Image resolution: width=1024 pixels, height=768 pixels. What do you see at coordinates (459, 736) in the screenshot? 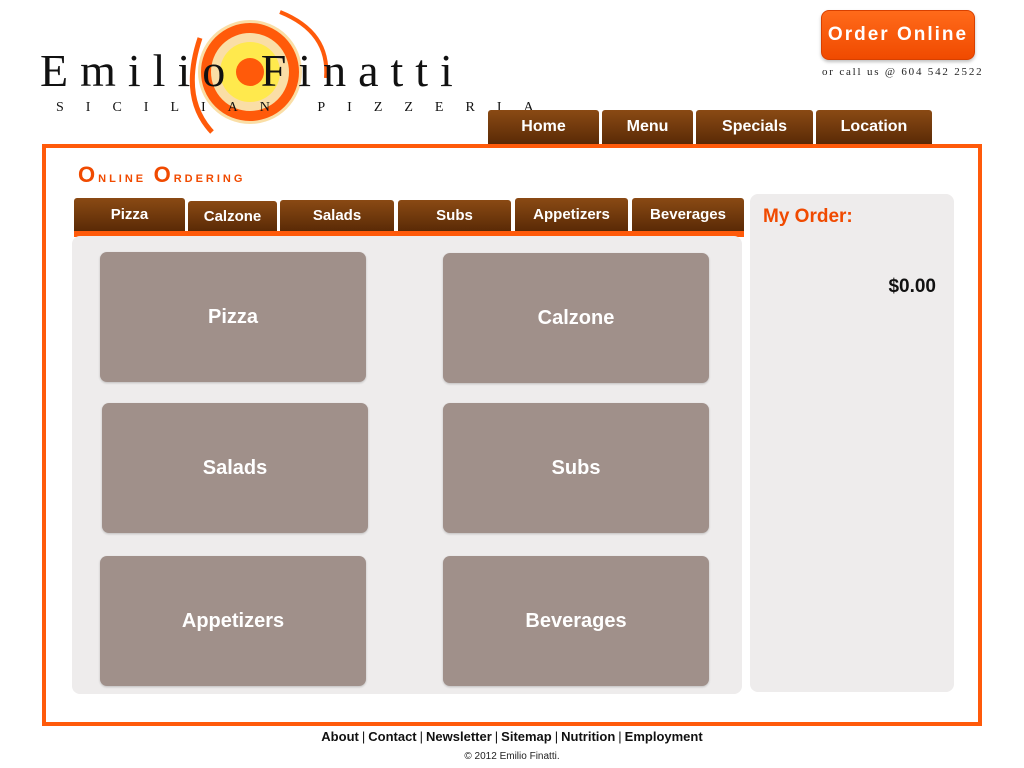
I see `footer-link-newsletter: Newsletter` at bounding box center [459, 736].